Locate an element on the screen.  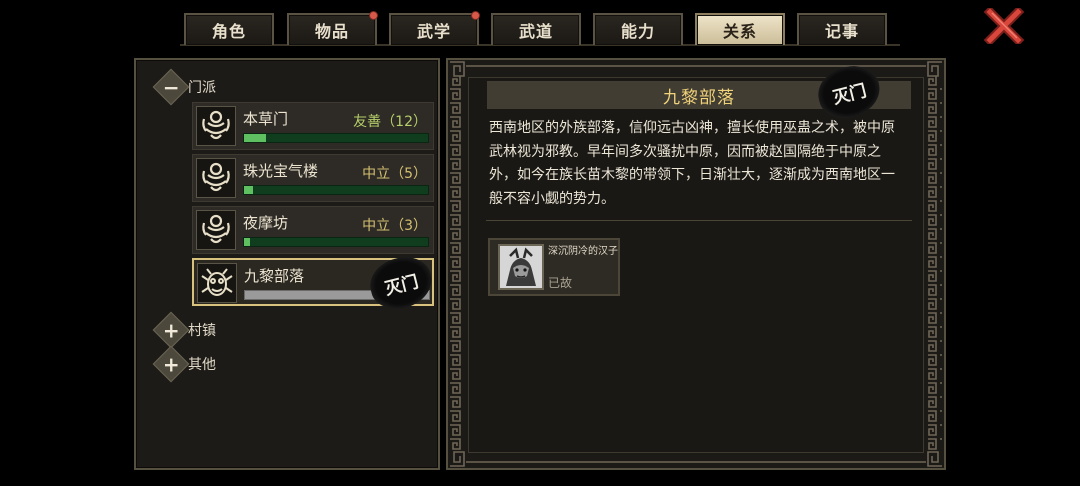
destroyed-stamp: 灭门 is located at coordinates (401, 283).